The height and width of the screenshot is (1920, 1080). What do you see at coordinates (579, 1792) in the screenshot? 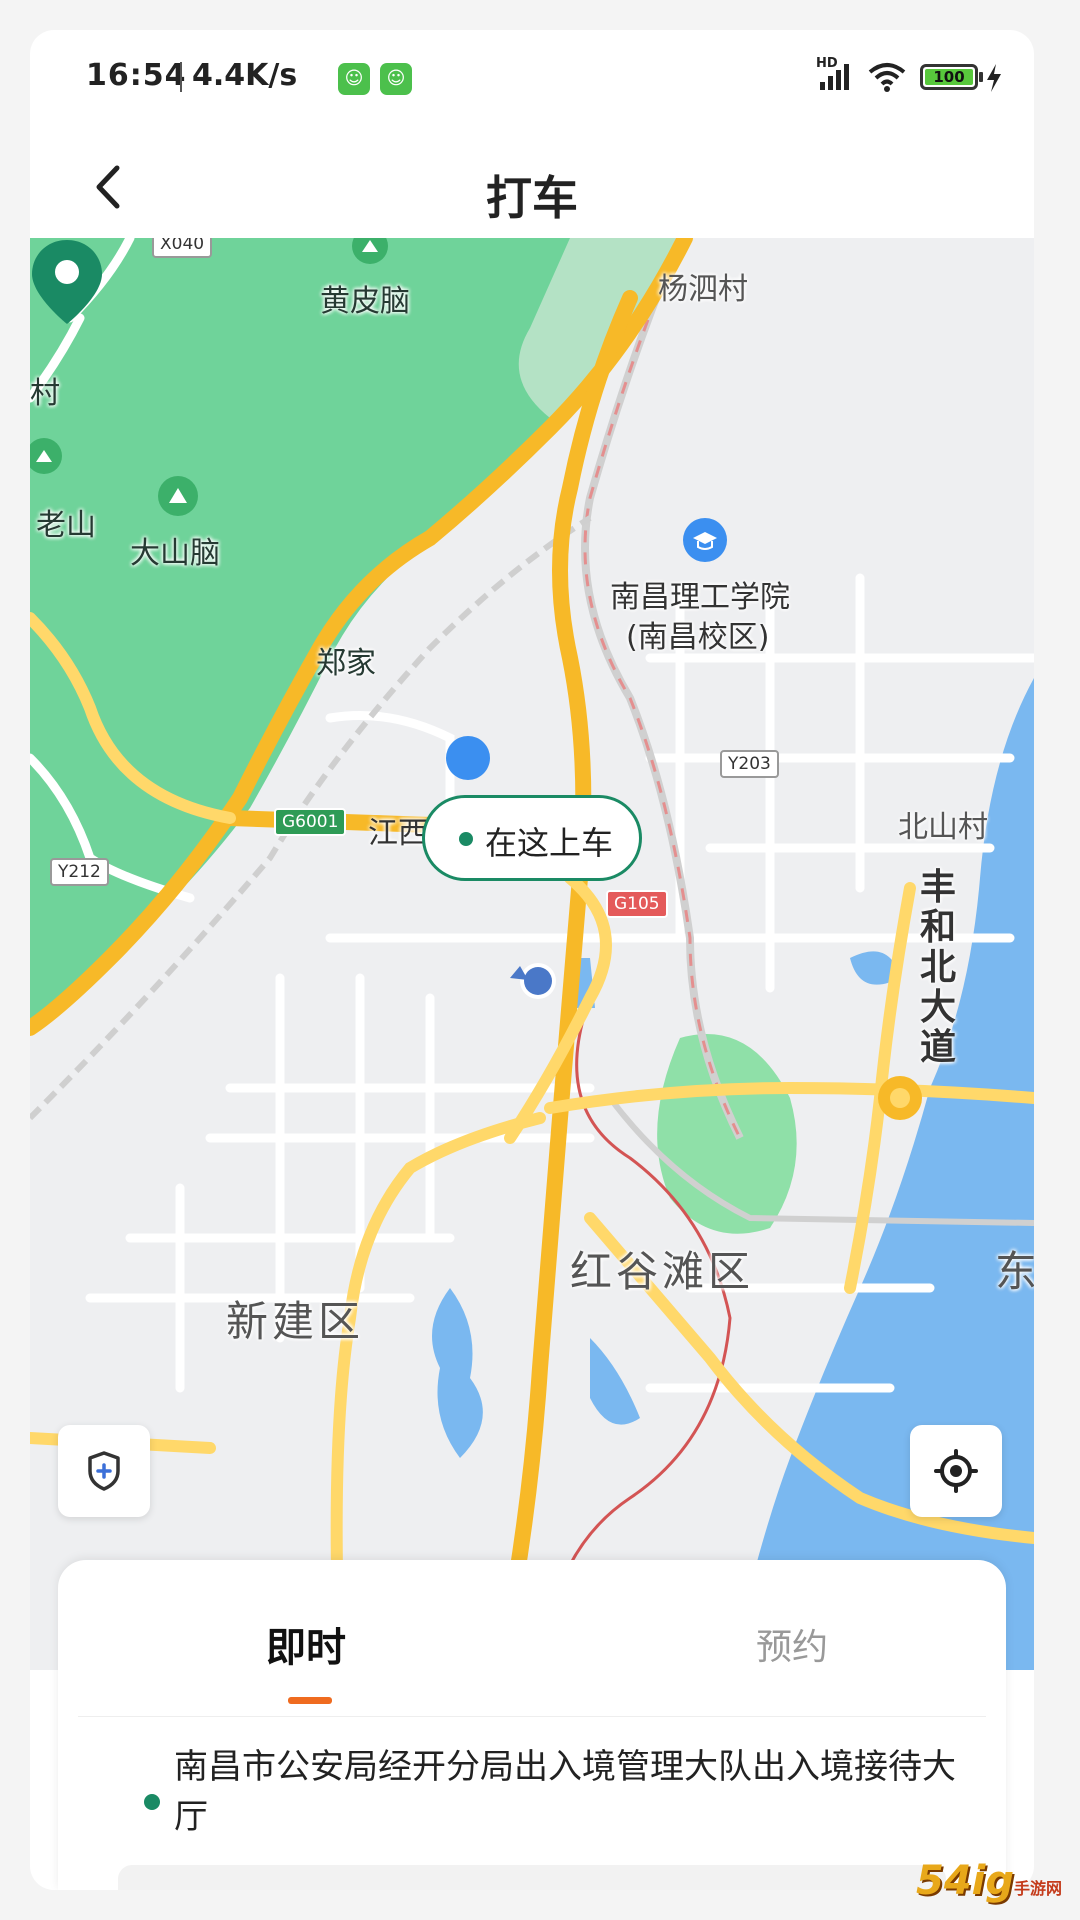
I see `pickup-address: 南昌市公安局经开分局出入境管理大队出入境接待大厅` at bounding box center [579, 1792].